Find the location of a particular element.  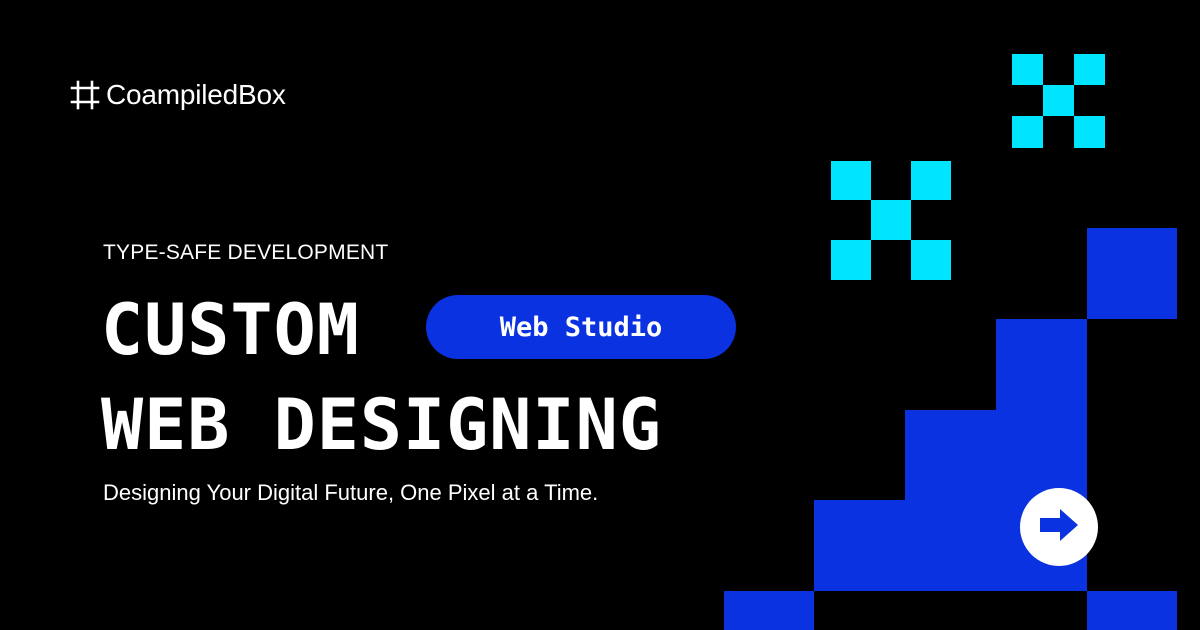

hash-frame-icon is located at coordinates (85, 95).